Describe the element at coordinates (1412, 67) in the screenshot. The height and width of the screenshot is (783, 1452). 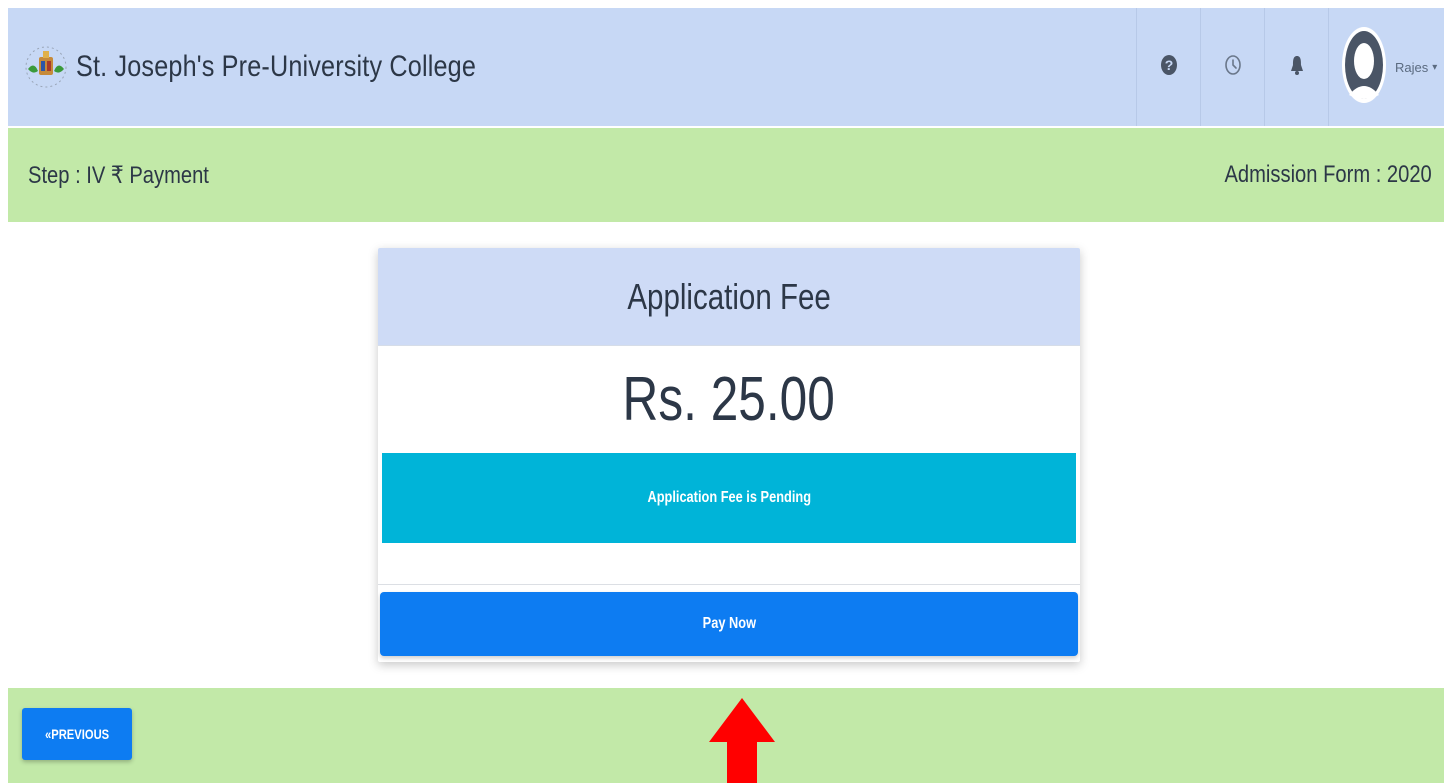
I see `user-name: Rajes` at that location.